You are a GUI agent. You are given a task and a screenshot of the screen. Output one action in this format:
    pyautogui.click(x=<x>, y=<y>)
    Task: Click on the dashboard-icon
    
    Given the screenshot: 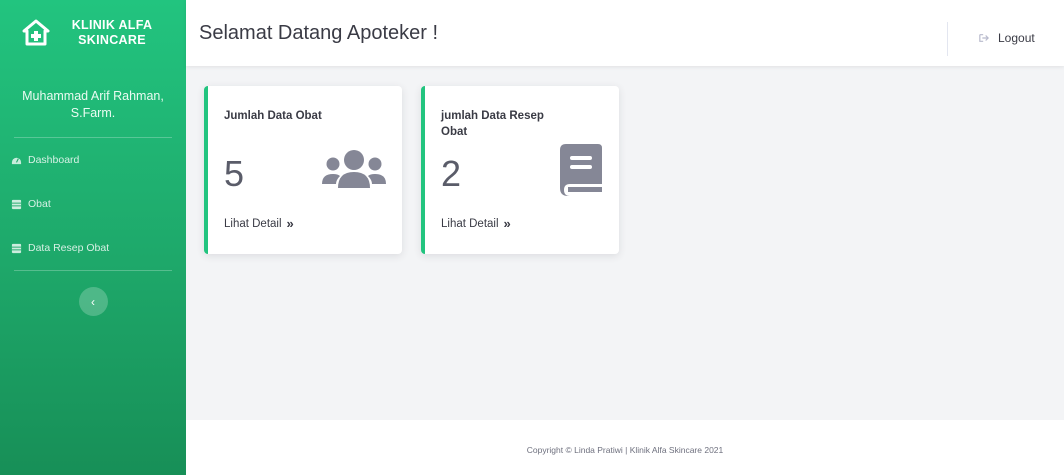 What is the action you would take?
    pyautogui.click(x=16, y=160)
    